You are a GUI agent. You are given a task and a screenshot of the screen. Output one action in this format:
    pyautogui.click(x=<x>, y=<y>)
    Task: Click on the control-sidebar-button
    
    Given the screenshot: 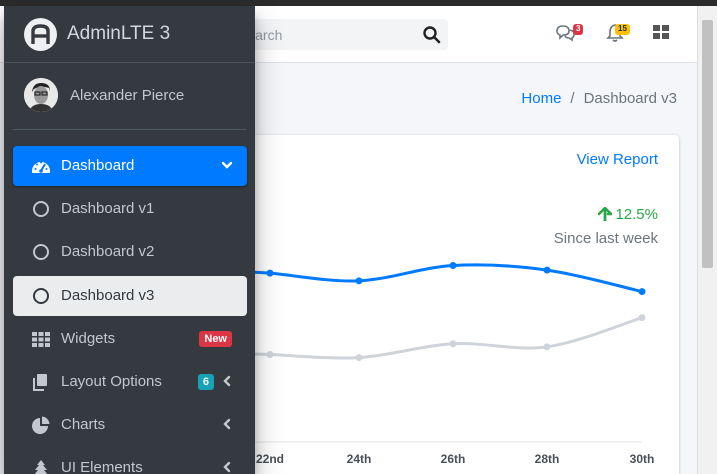 What is the action you would take?
    pyautogui.click(x=664, y=34)
    